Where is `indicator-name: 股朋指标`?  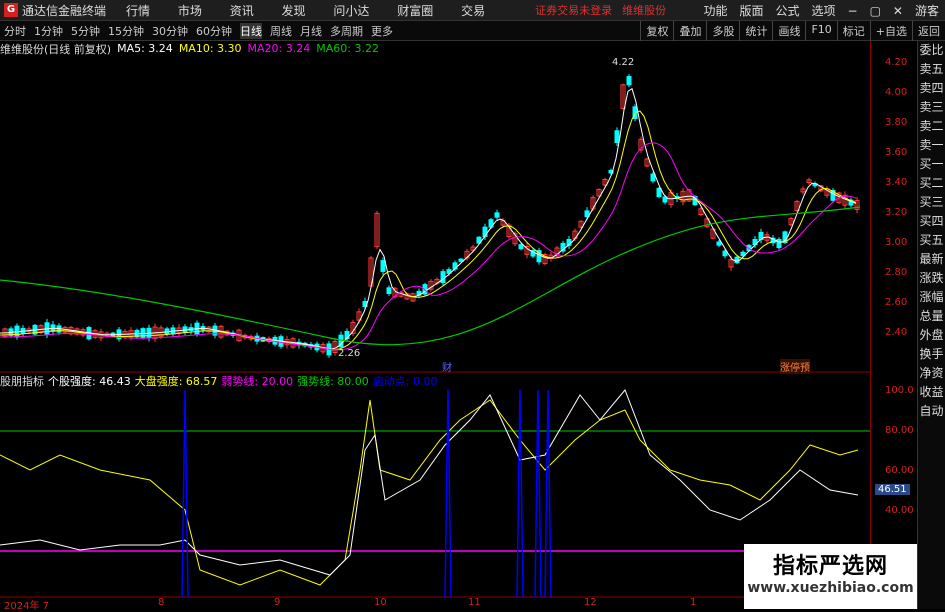 indicator-name: 股朋指标 is located at coordinates (22, 381).